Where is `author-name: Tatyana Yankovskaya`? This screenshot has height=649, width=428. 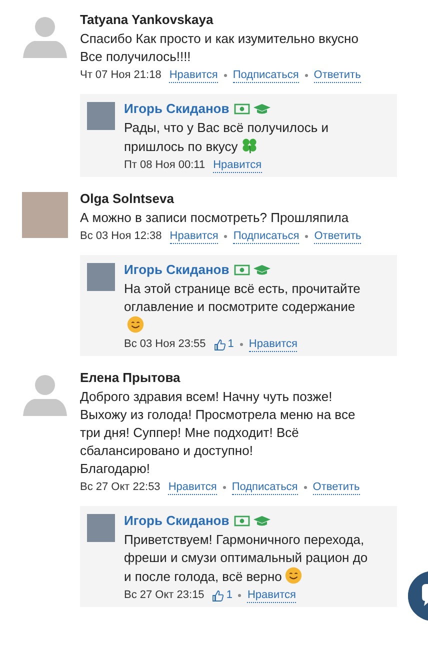 author-name: Tatyana Yankovskaya is located at coordinates (238, 20).